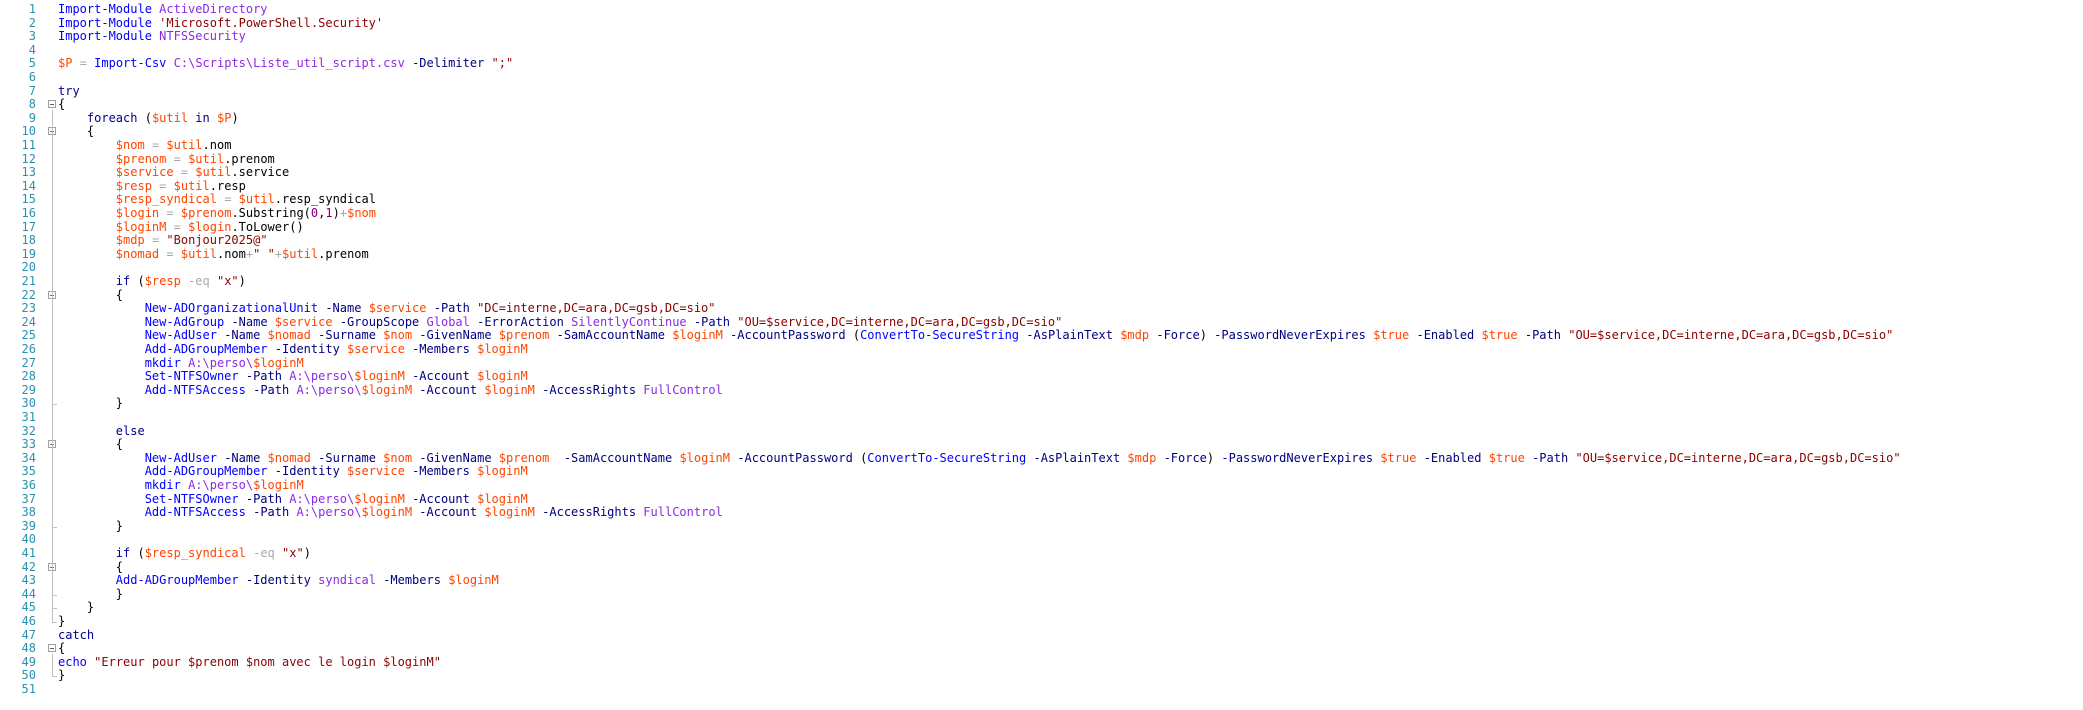 This screenshot has width=2083, height=710. I want to click on token-parameter: -Delimiter, so click(448, 63).